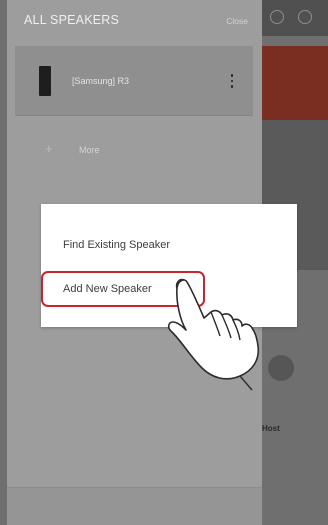 Image resolution: width=328 pixels, height=525 pixels. Describe the element at coordinates (277, 17) in the screenshot. I see `search-icon` at that location.